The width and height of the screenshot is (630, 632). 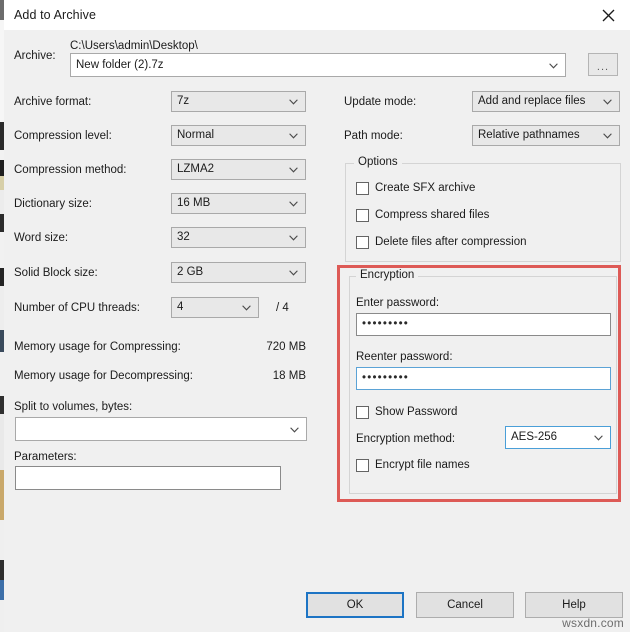 I want to click on checkbox-create-sfx-archive: Create SFX archive, so click(x=415, y=188).